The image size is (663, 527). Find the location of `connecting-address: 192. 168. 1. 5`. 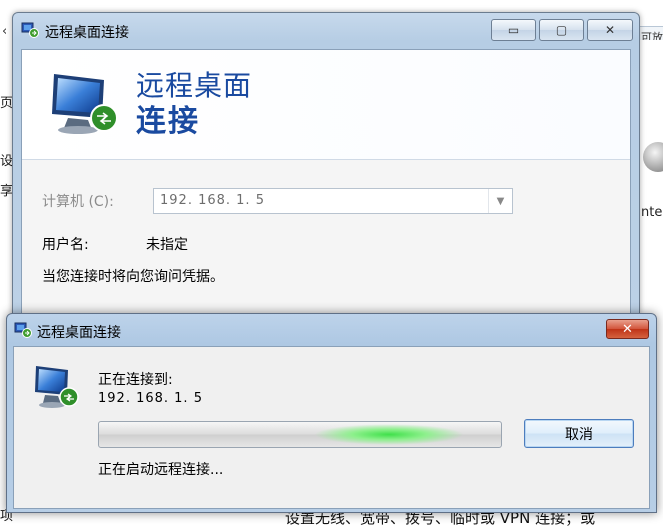

connecting-address: 192. 168. 1. 5 is located at coordinates (150, 398).